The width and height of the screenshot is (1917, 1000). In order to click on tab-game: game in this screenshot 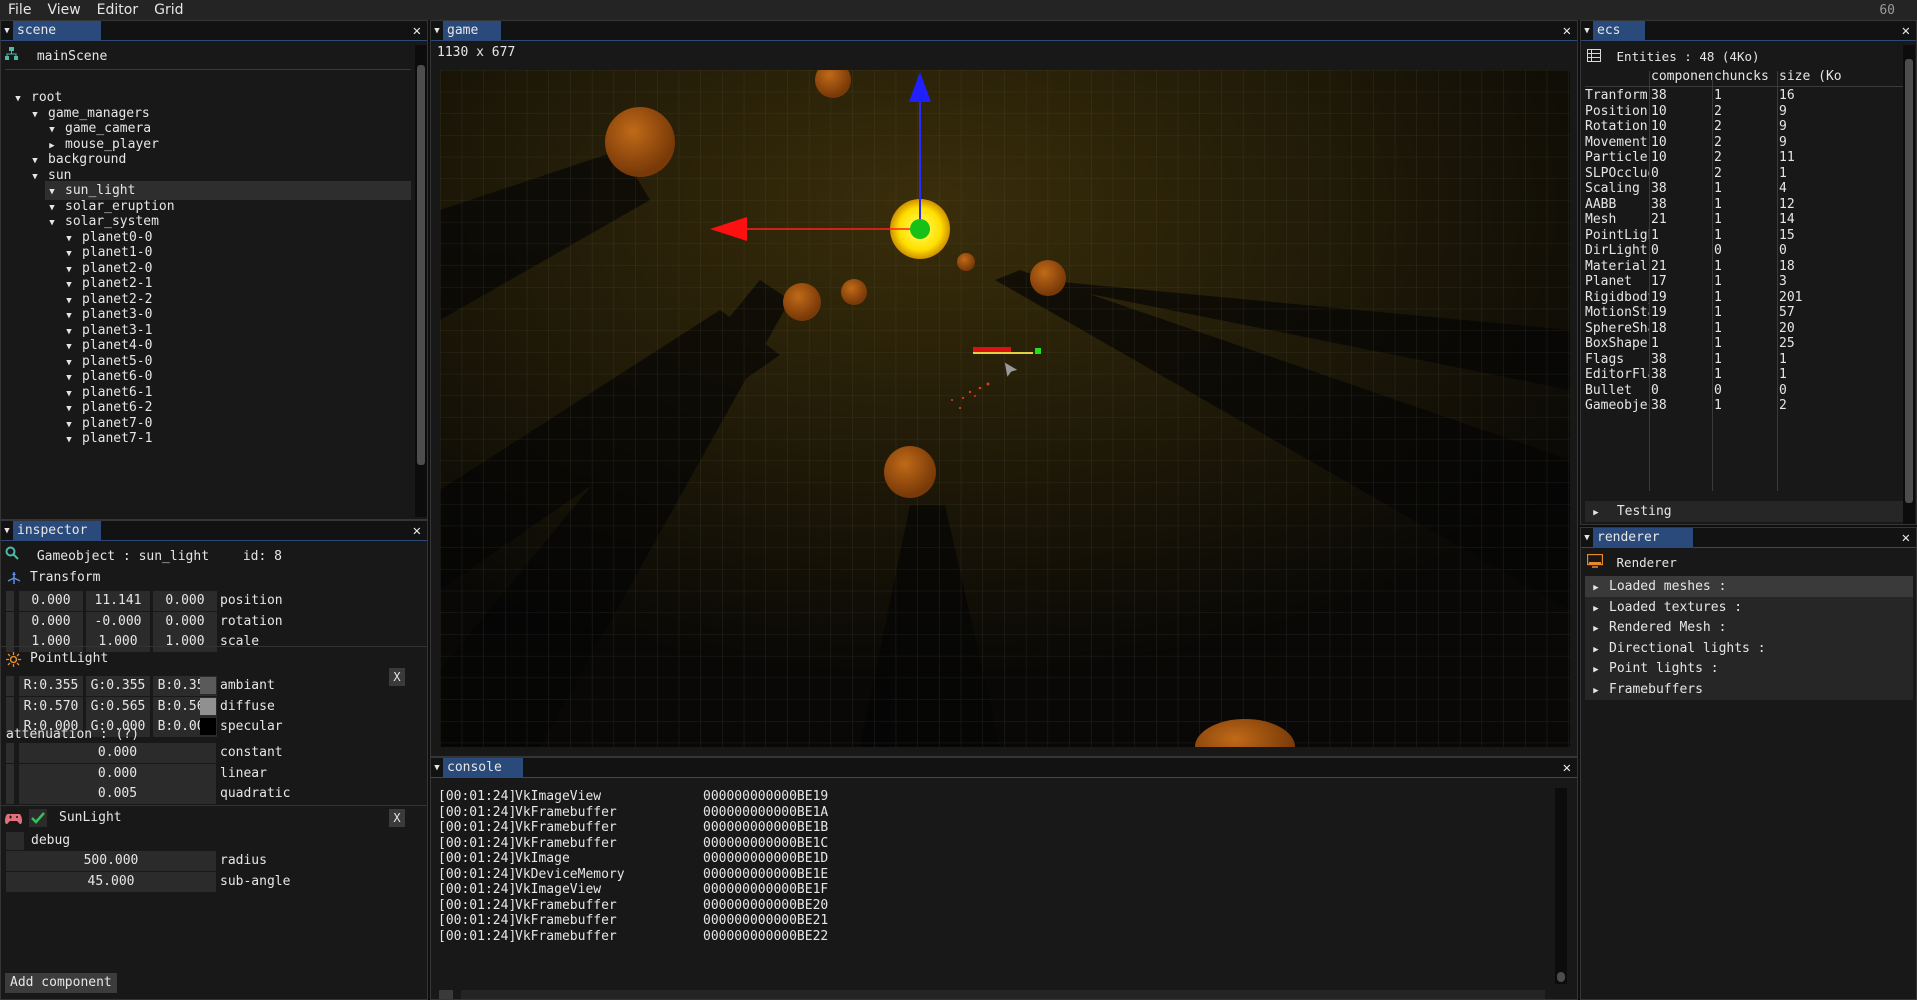, I will do `click(472, 31)`.